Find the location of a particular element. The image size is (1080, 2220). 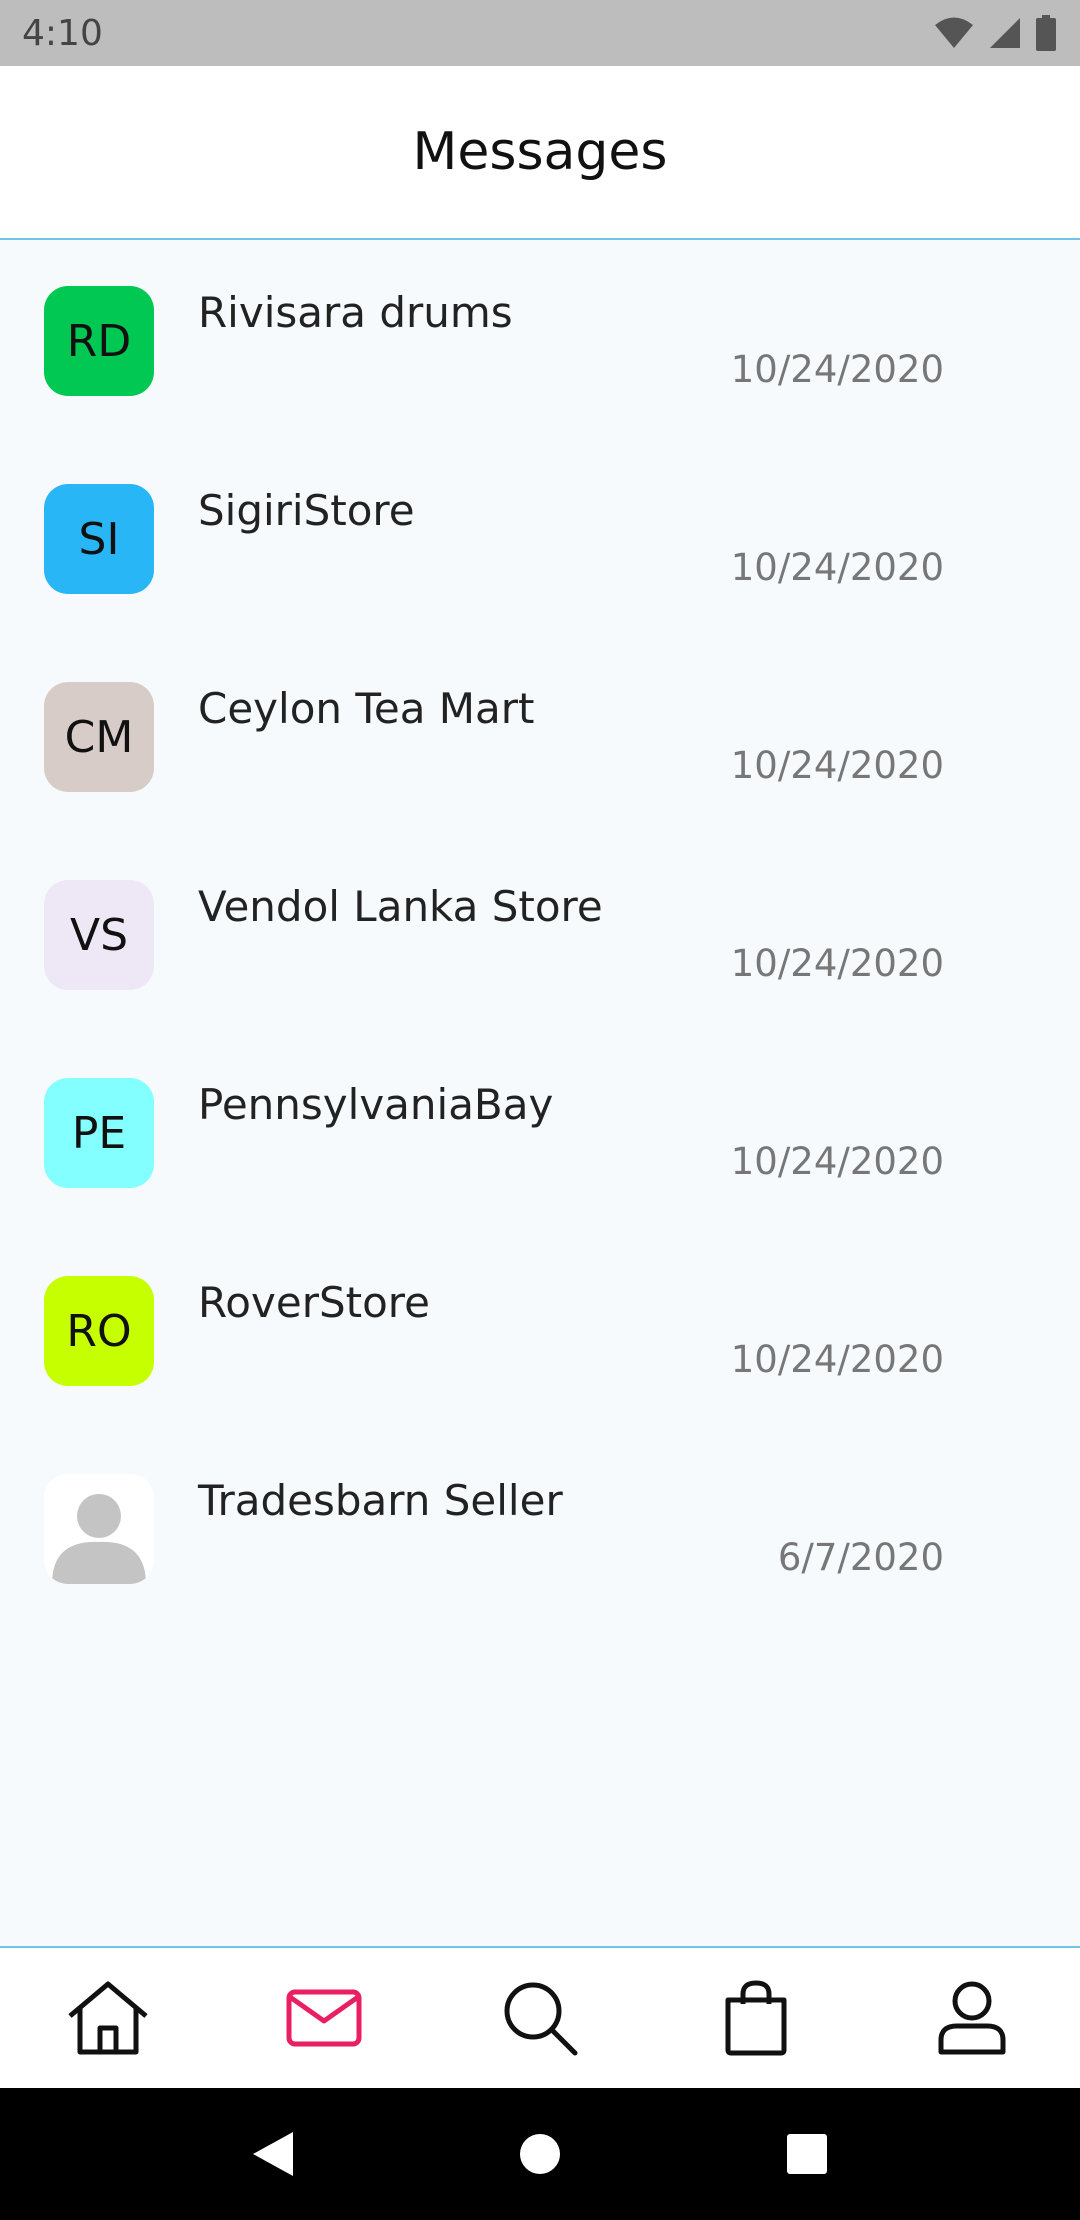

avatar: SI is located at coordinates (99, 539).